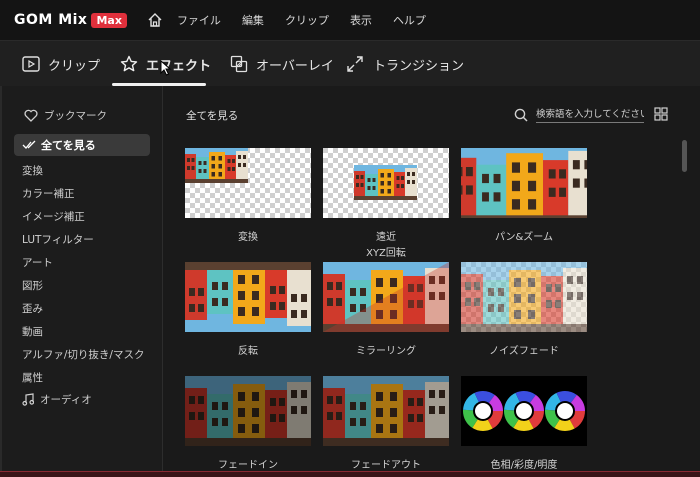  What do you see at coordinates (32, 377) in the screenshot?
I see `sidebar-item-attribute: 属性` at bounding box center [32, 377].